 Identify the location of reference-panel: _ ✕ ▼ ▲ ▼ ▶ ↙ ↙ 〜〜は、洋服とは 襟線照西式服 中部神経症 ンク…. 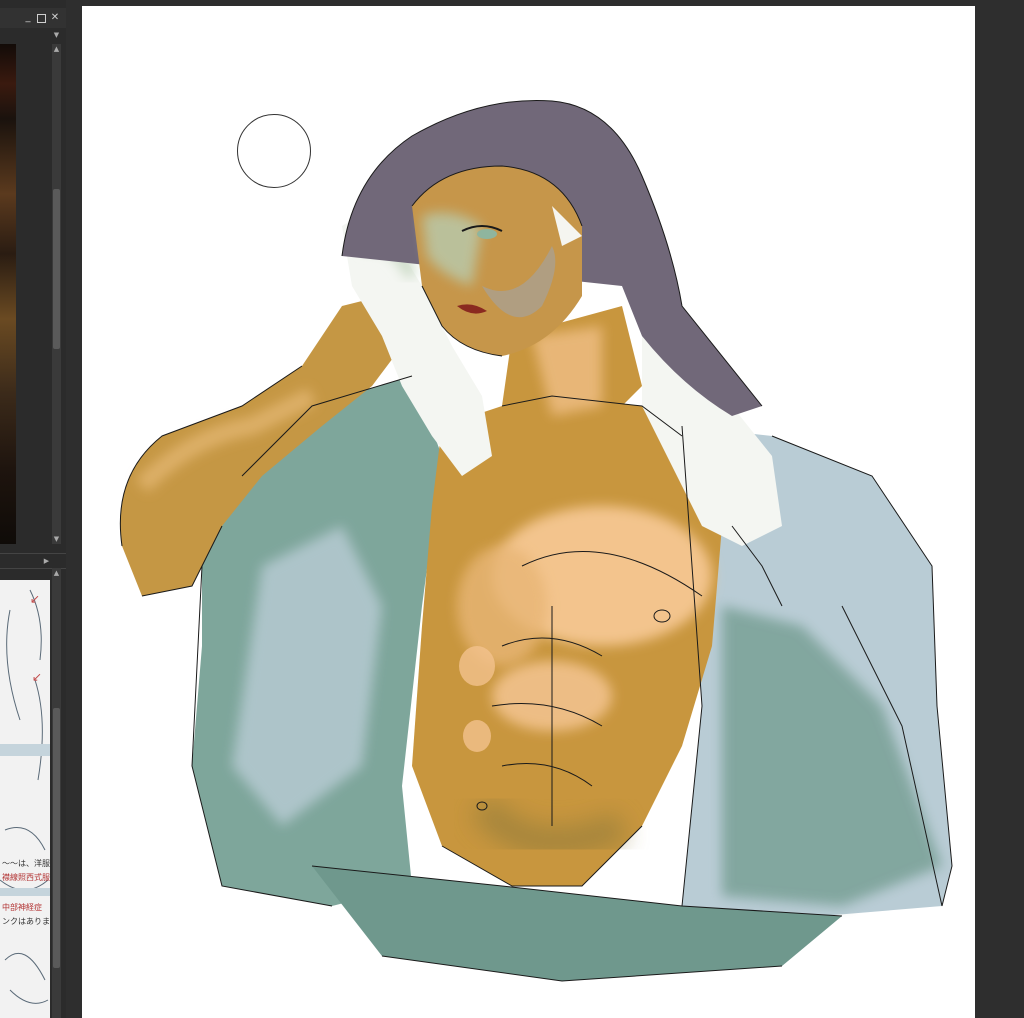
(33, 509).